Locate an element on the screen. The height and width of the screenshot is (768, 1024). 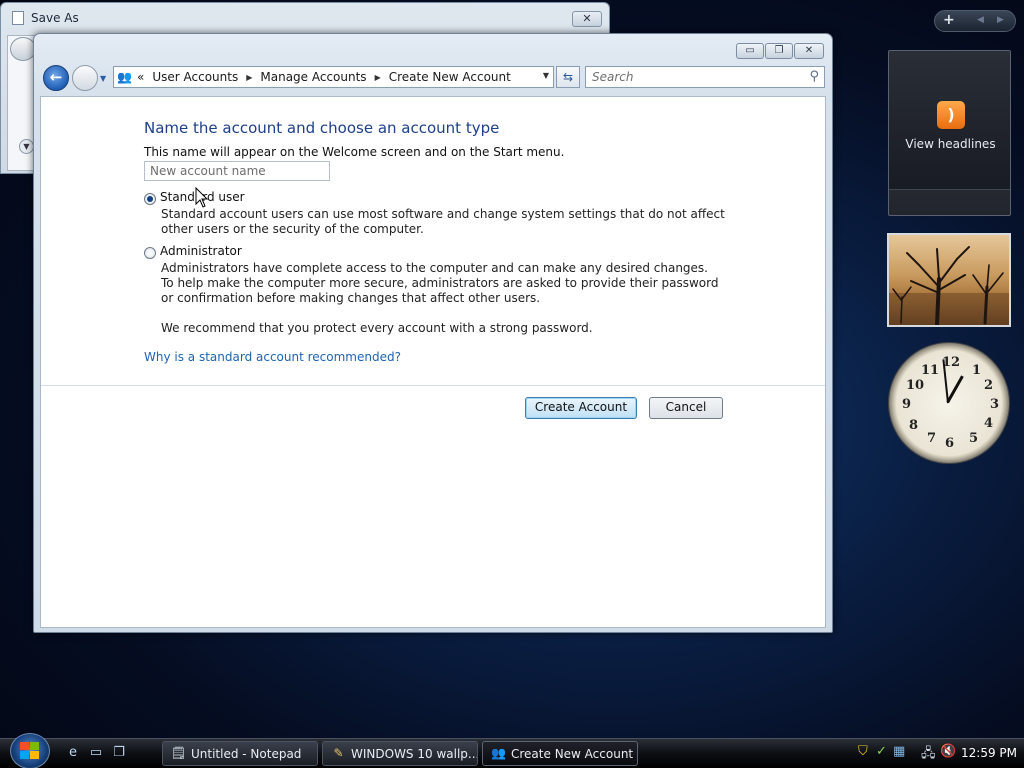
taskbar-item-create-new-account: 👥 Create New Account is located at coordinates (560, 753).